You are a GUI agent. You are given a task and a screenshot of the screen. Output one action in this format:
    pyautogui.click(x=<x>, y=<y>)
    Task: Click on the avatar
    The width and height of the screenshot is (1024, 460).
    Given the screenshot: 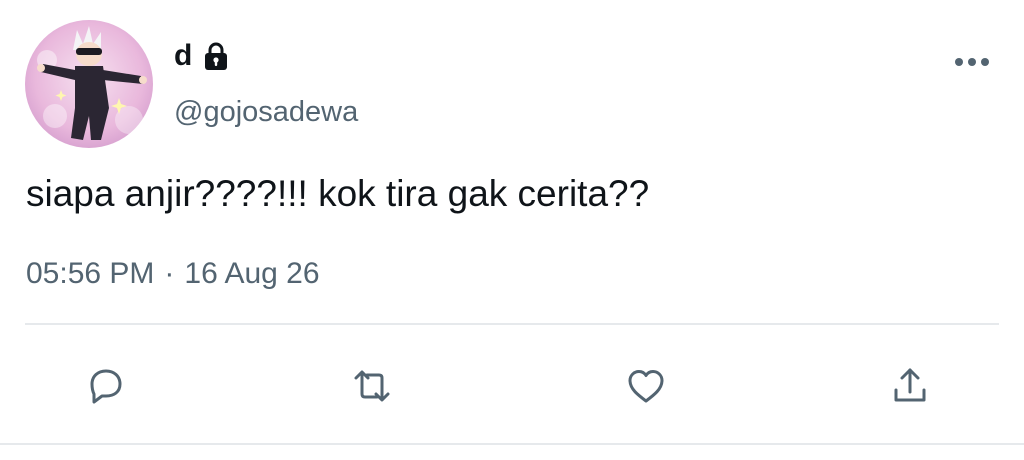 What is the action you would take?
    pyautogui.click(x=89, y=84)
    